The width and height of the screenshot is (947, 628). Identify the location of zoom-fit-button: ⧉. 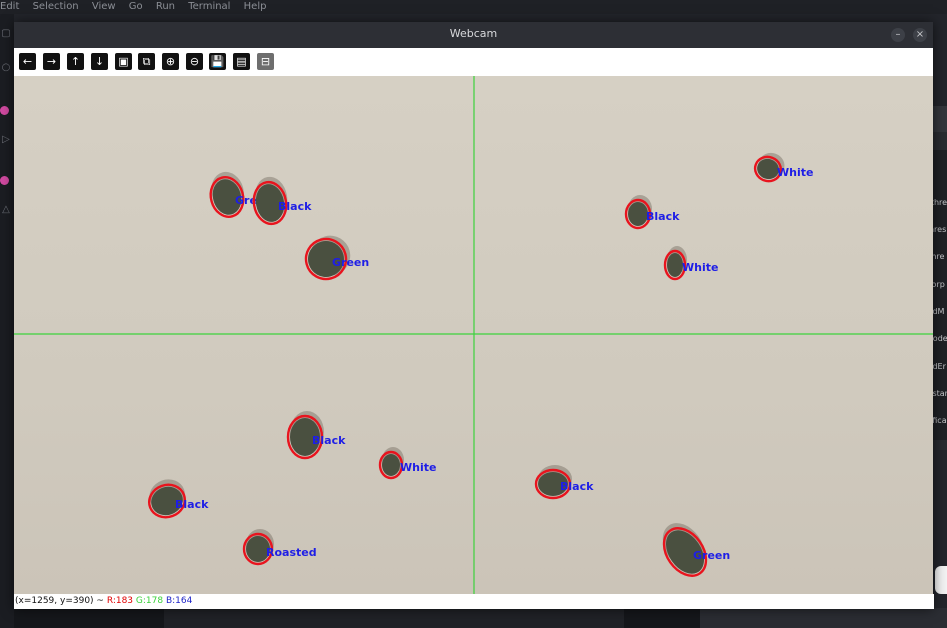
(146, 61).